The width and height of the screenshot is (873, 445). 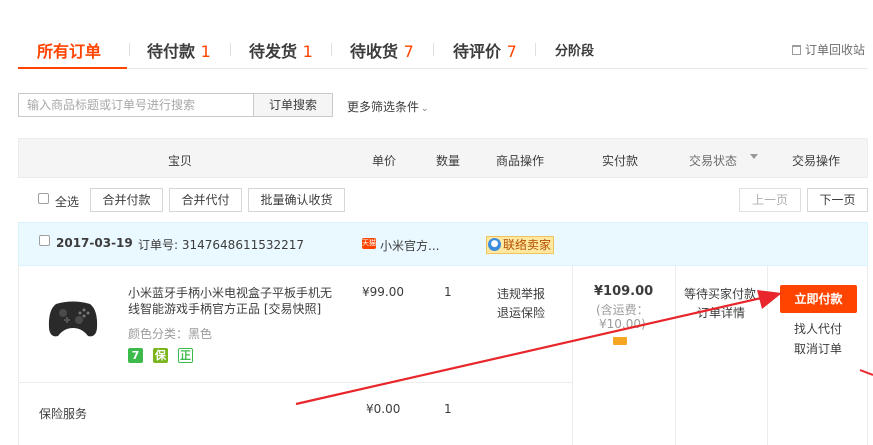 I want to click on trash-icon, so click(x=796, y=50).